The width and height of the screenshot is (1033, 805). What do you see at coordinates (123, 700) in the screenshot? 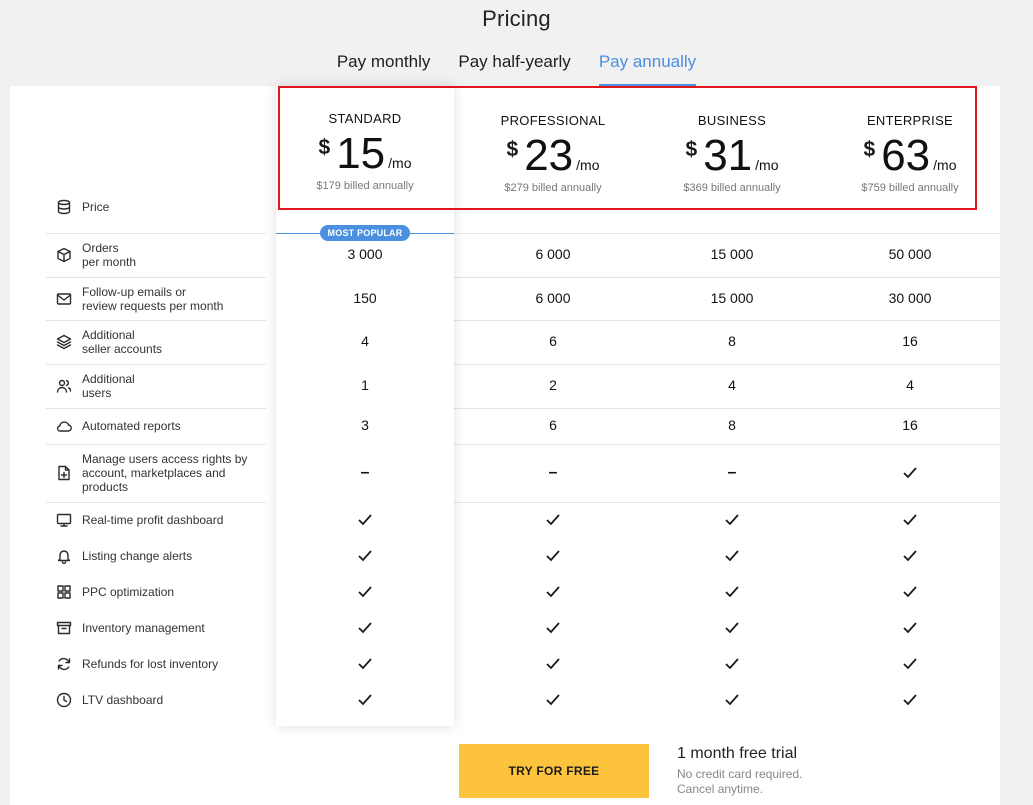
I see `feature-label: LTV dashboard` at bounding box center [123, 700].